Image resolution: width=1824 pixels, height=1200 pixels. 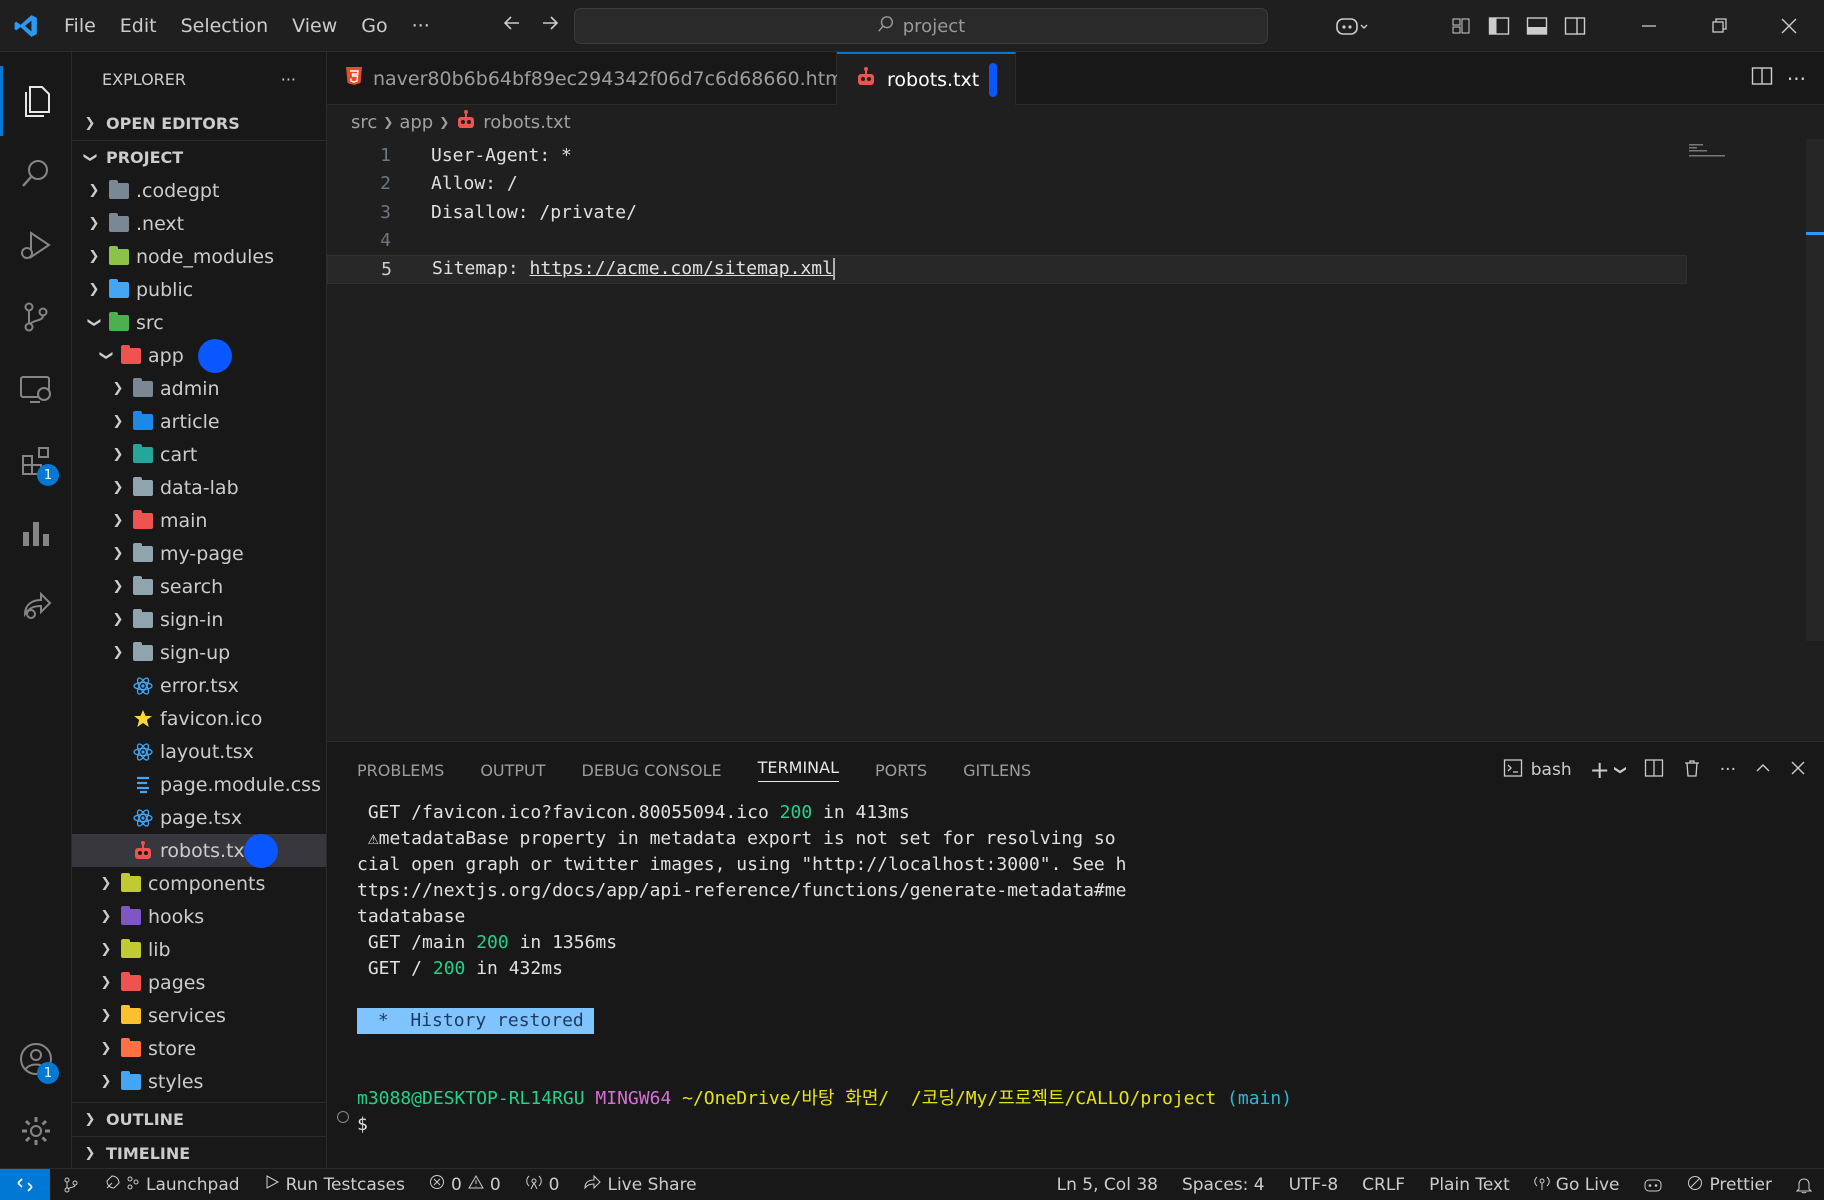 What do you see at coordinates (334, 1184) in the screenshot?
I see `run-testcases-button: Run Testcases` at bounding box center [334, 1184].